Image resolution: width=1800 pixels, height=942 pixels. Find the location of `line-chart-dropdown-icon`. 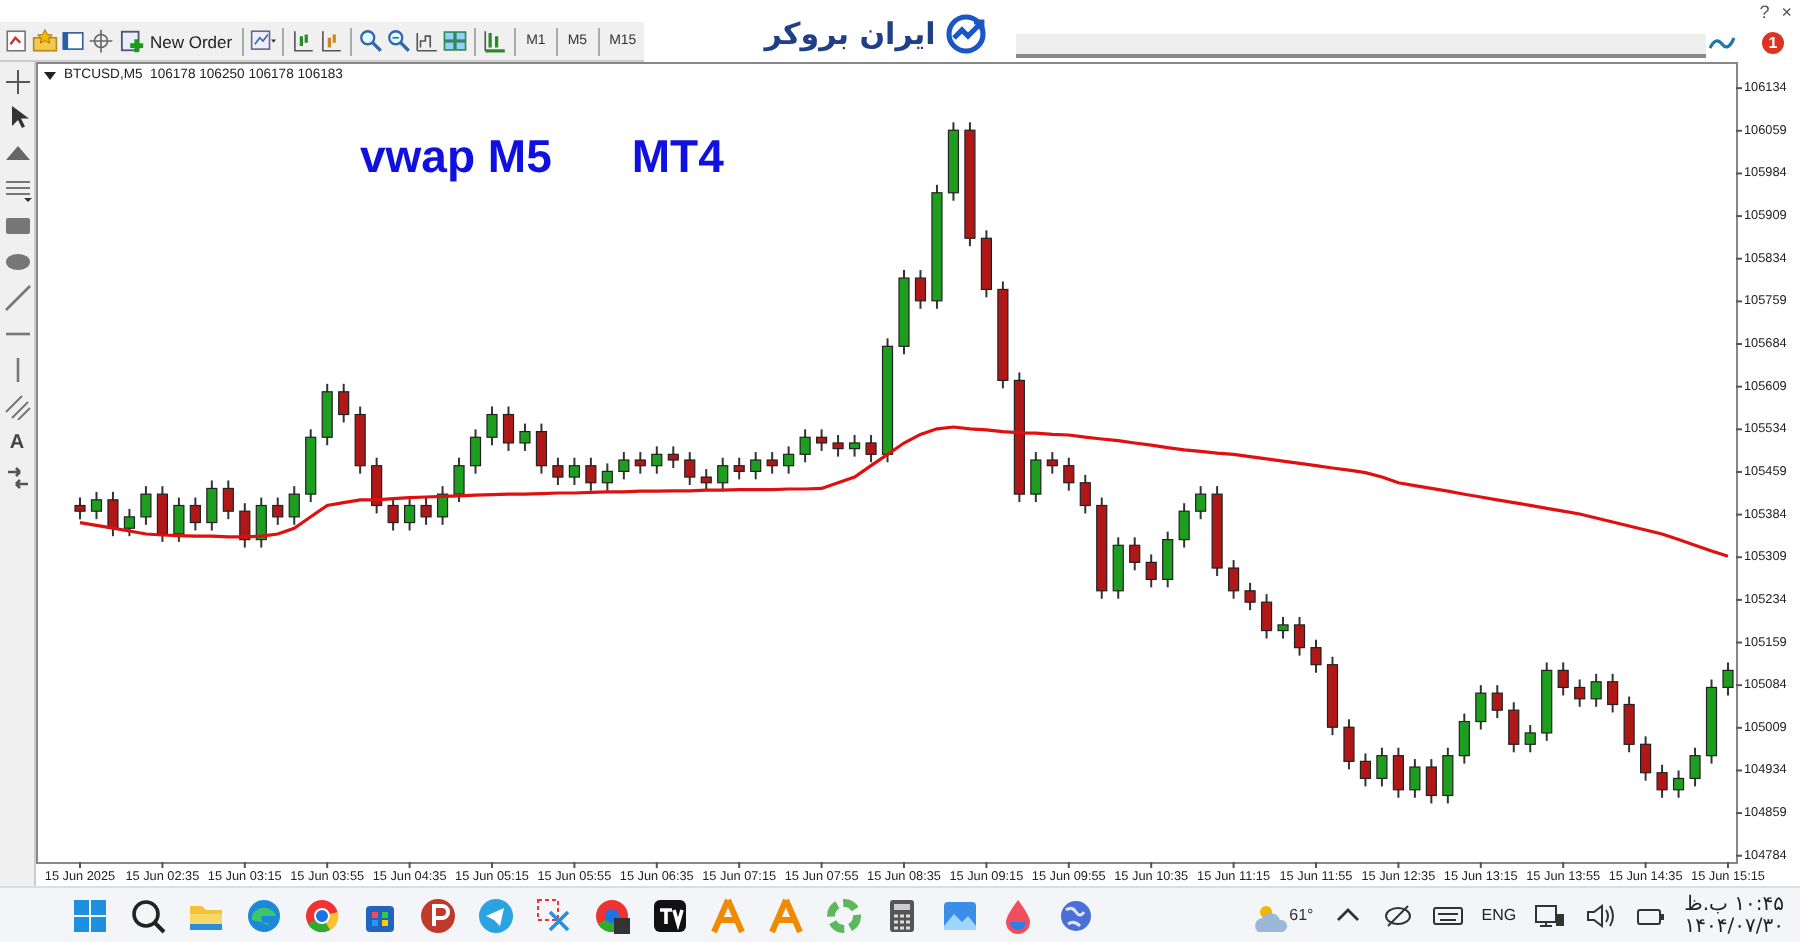

line-chart-dropdown-icon is located at coordinates (263, 41).